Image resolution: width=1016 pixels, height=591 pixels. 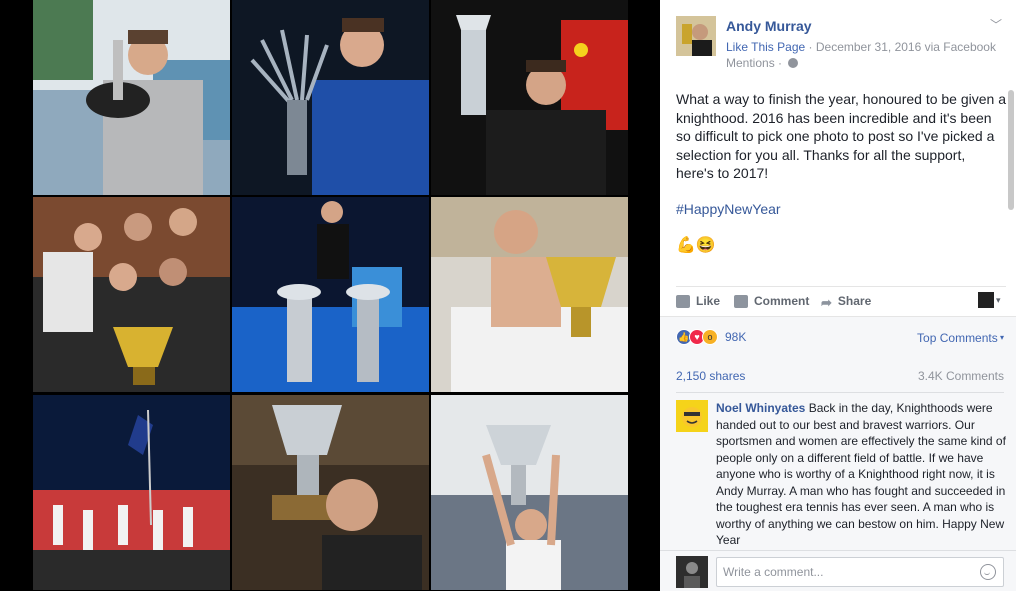 What do you see at coordinates (741, 301) in the screenshot?
I see `comment-icon` at bounding box center [741, 301].